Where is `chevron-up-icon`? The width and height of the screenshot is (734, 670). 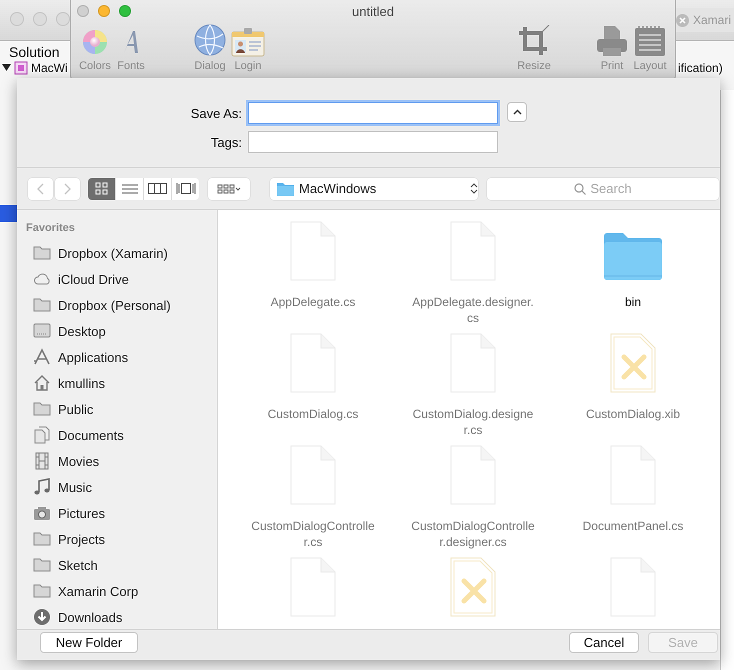 chevron-up-icon is located at coordinates (517, 112).